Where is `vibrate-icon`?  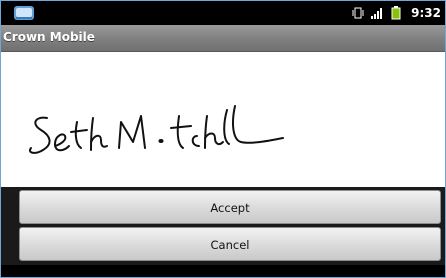 vibrate-icon is located at coordinates (358, 13).